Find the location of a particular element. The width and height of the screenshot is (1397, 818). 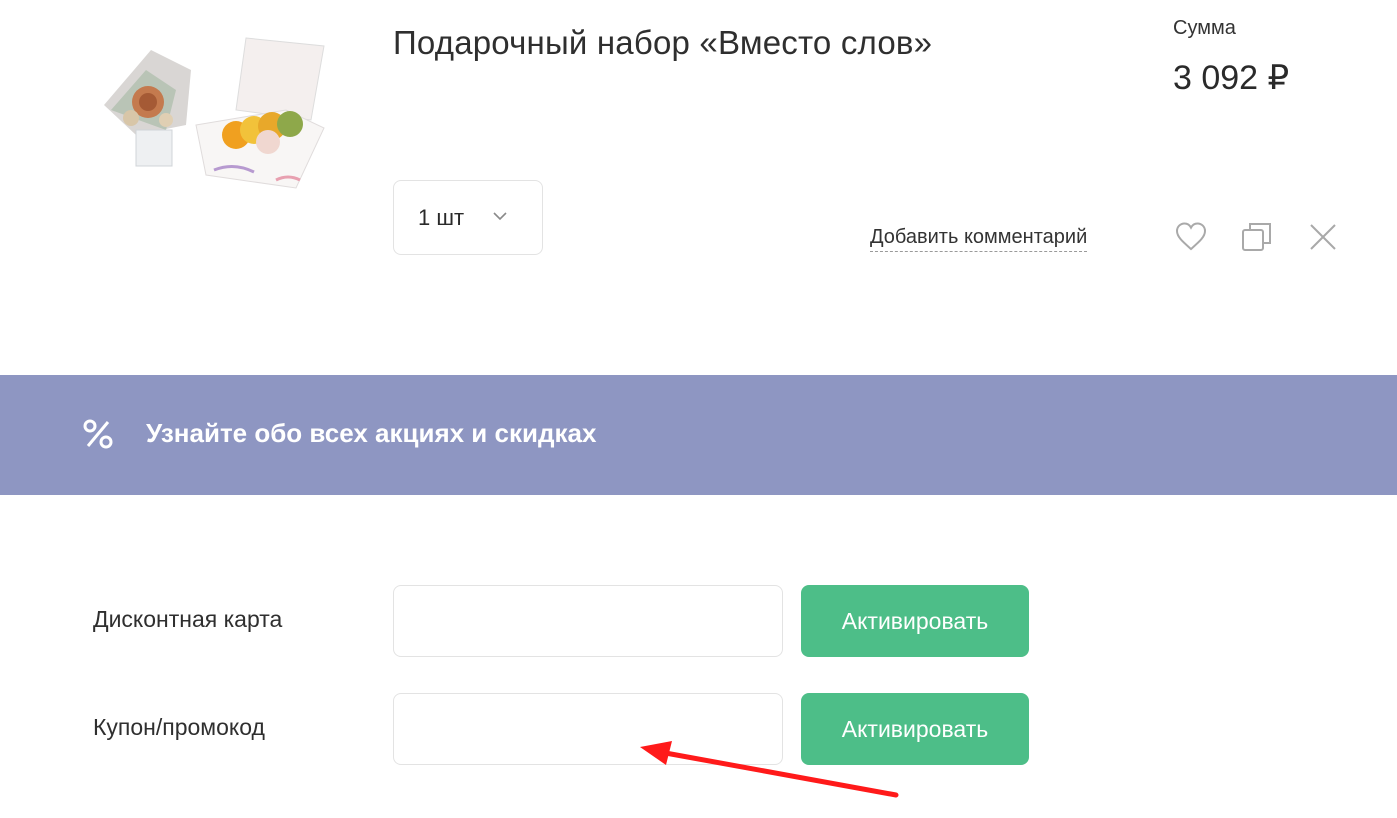

activate-coupon-button: Активировать is located at coordinates (915, 729).